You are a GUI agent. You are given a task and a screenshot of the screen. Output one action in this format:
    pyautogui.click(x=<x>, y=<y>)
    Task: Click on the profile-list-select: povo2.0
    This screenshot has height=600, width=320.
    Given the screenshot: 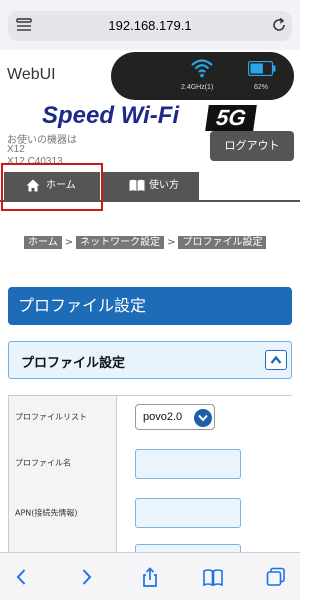 What is the action you would take?
    pyautogui.click(x=175, y=417)
    